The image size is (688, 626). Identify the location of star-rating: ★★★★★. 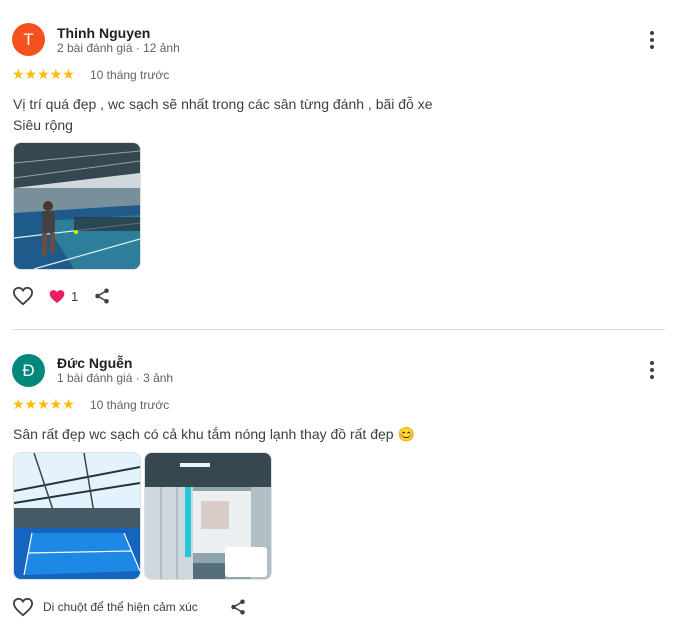
(43, 404).